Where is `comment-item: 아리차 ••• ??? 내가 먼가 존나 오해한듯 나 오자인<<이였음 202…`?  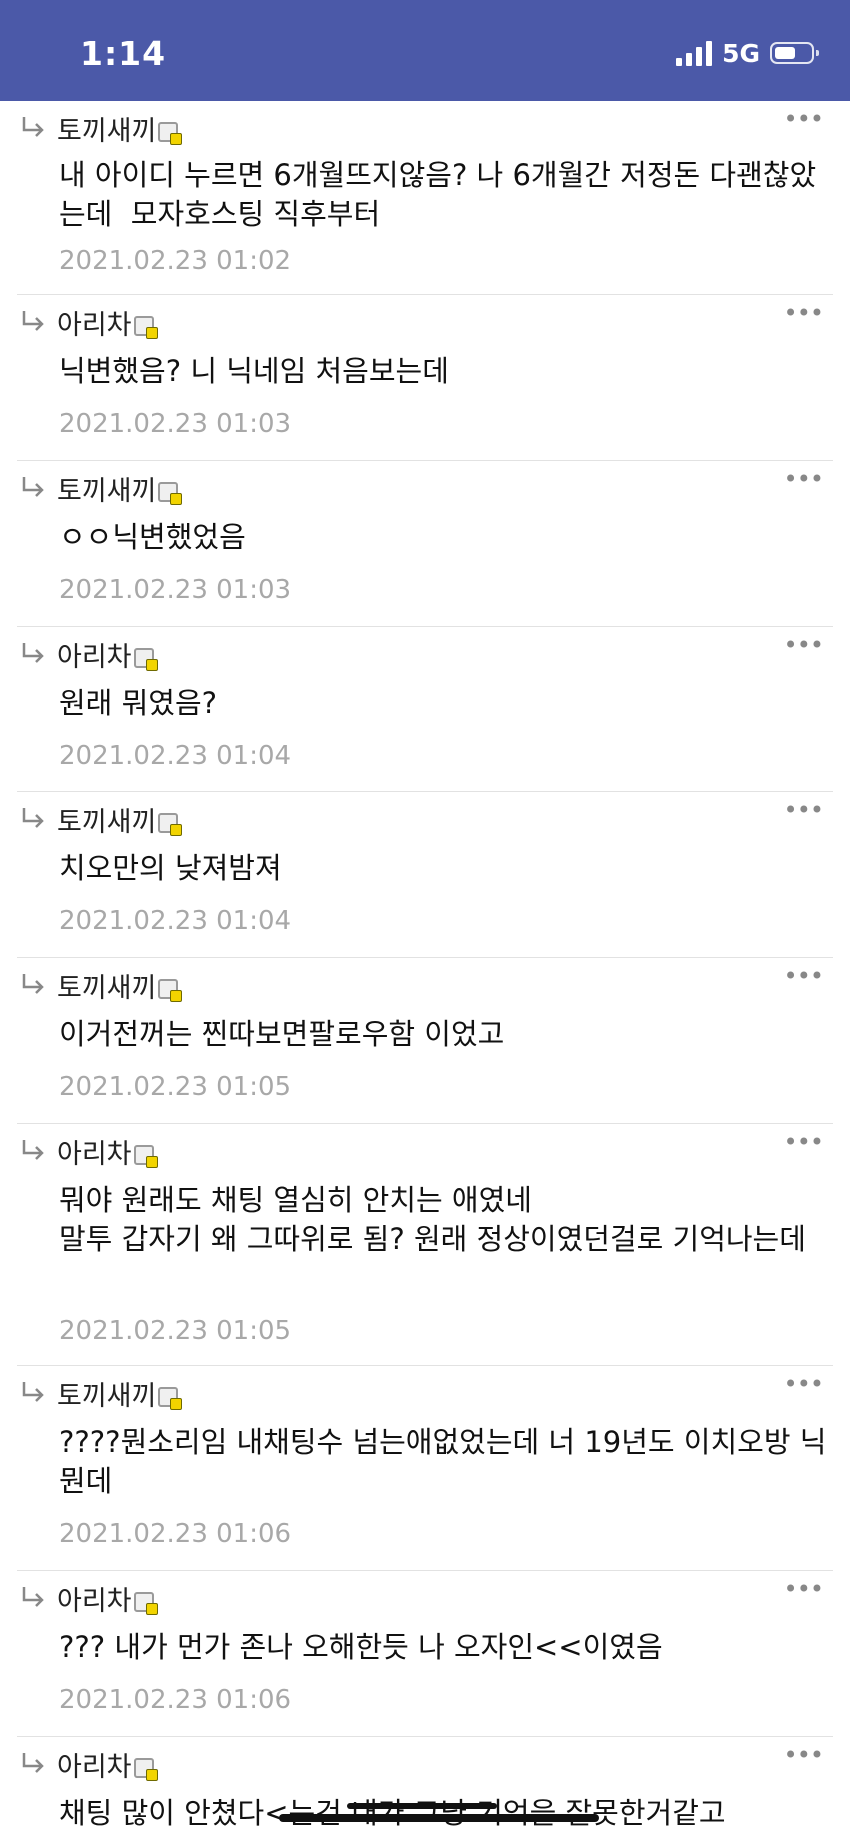
comment-item: 아리차 ••• ??? 내가 먼가 존나 오해한듯 나 오자인<<이였음 202… is located at coordinates (425, 1654).